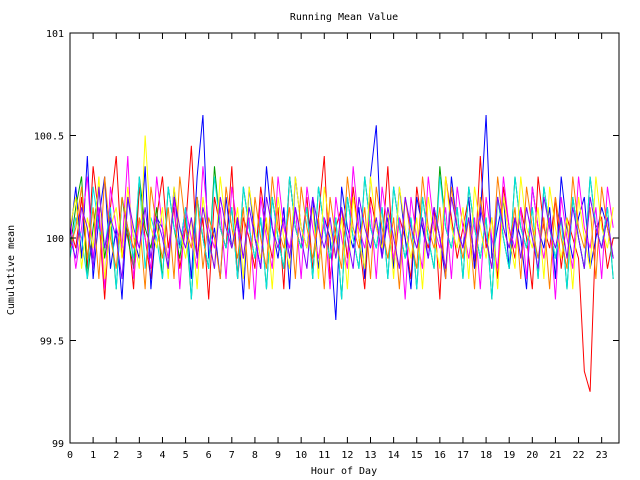 This screenshot has width=640, height=480. I want to click on x-axis-label: Hour of Day, so click(344, 471).